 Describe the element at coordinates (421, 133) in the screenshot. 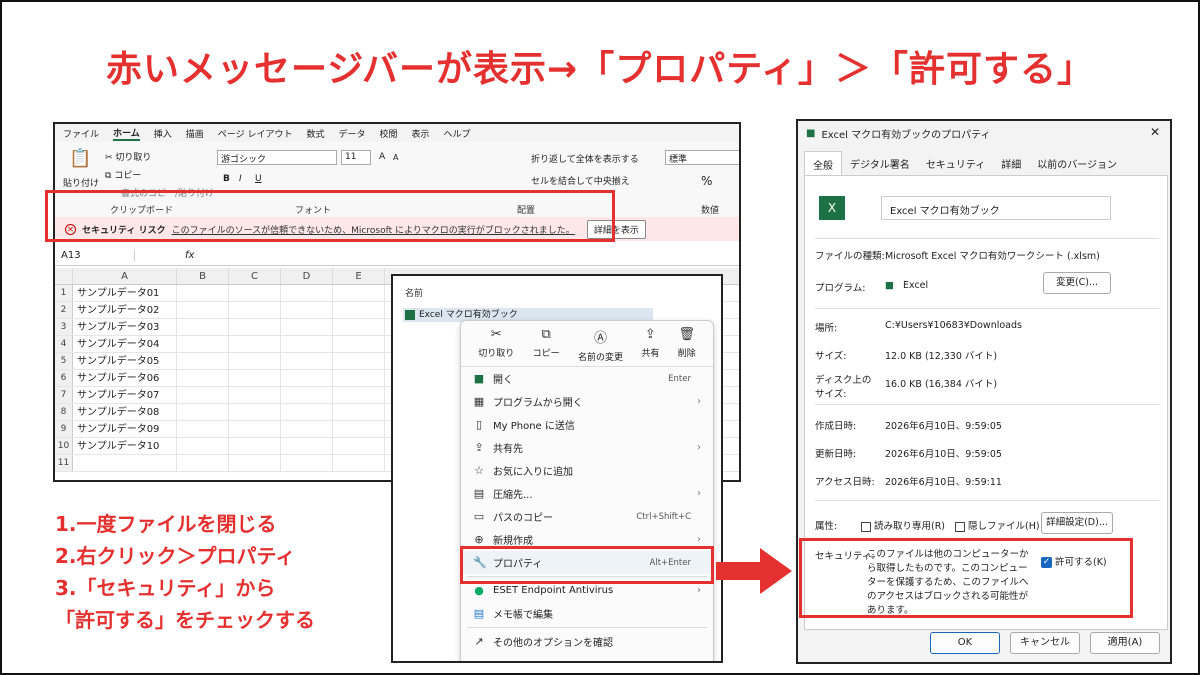

I see `menu-view: 表示` at that location.